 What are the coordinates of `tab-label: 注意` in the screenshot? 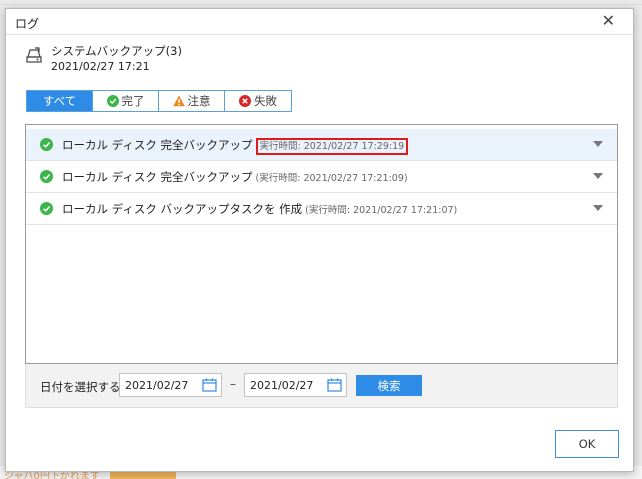 It's located at (199, 101).